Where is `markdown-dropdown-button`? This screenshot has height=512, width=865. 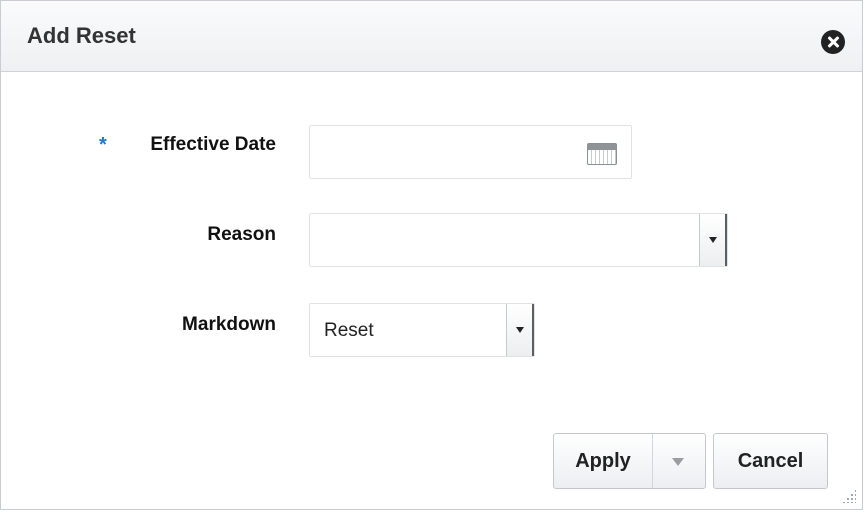 markdown-dropdown-button is located at coordinates (520, 330).